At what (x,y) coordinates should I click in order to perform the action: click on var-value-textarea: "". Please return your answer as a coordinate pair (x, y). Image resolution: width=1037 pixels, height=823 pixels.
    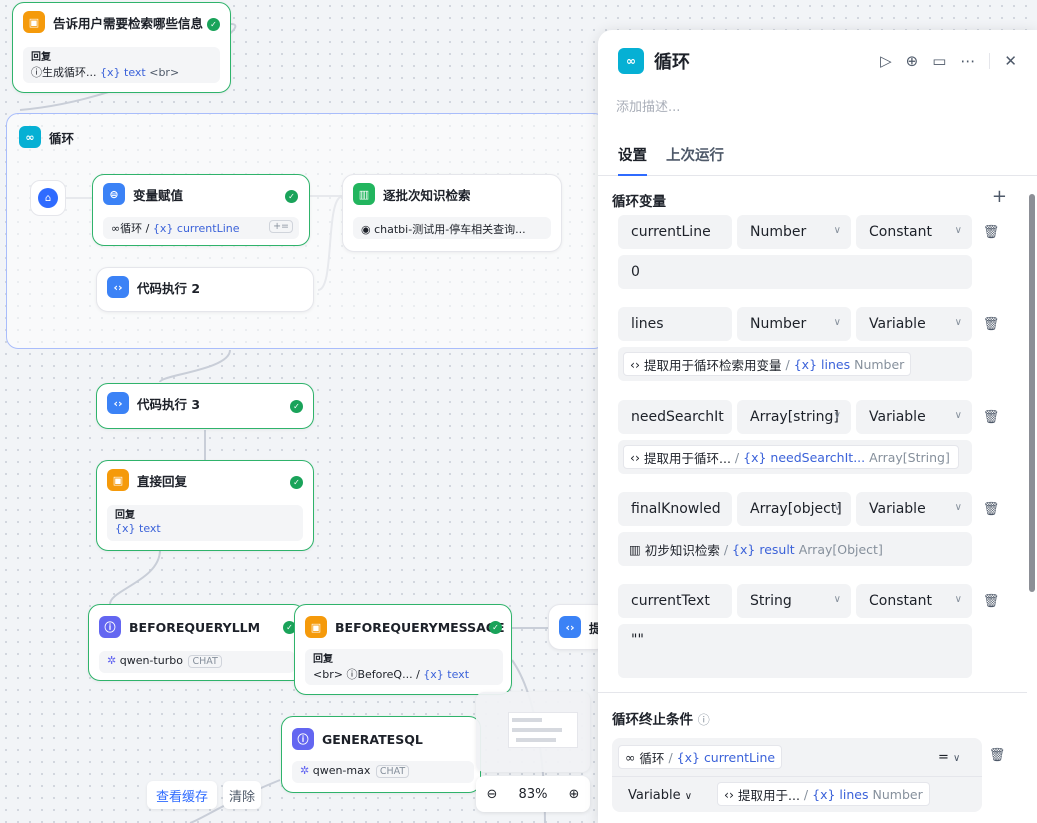
    Looking at the image, I should click on (795, 651).